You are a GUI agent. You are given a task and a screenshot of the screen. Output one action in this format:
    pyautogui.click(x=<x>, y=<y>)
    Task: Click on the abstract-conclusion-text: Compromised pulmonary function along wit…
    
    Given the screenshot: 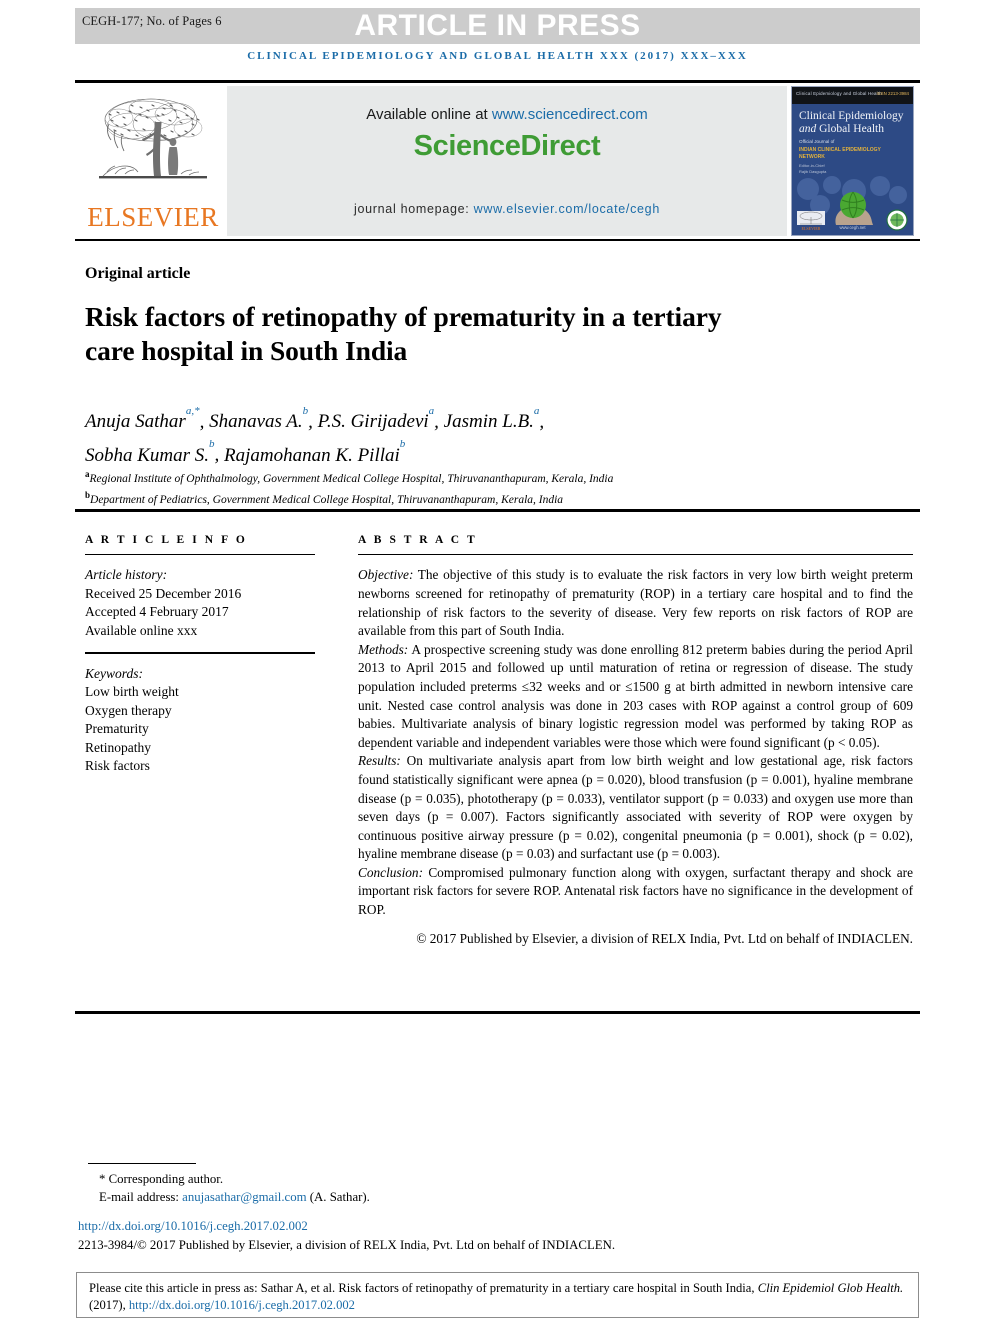 What is the action you would take?
    pyautogui.click(x=635, y=891)
    